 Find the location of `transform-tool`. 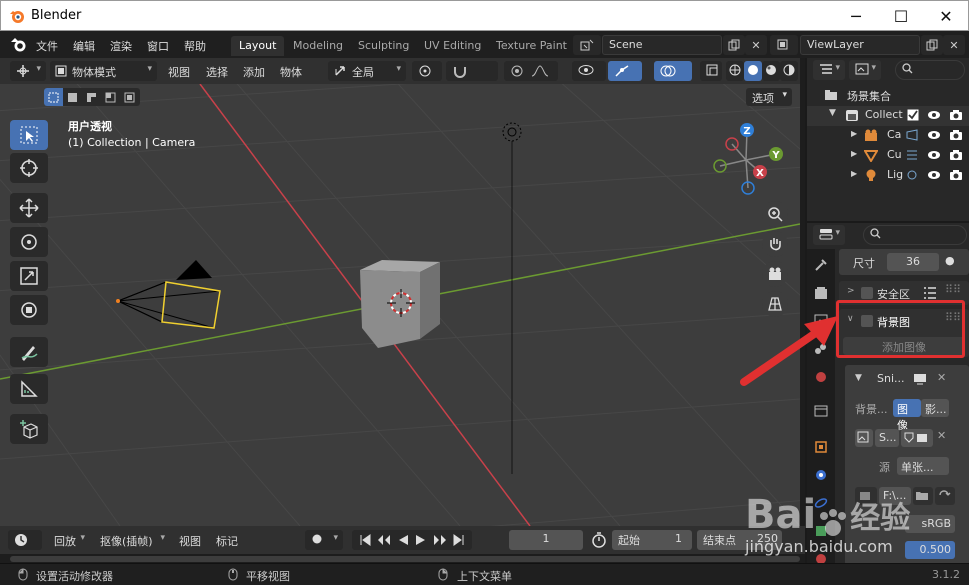

transform-tool is located at coordinates (29, 310).